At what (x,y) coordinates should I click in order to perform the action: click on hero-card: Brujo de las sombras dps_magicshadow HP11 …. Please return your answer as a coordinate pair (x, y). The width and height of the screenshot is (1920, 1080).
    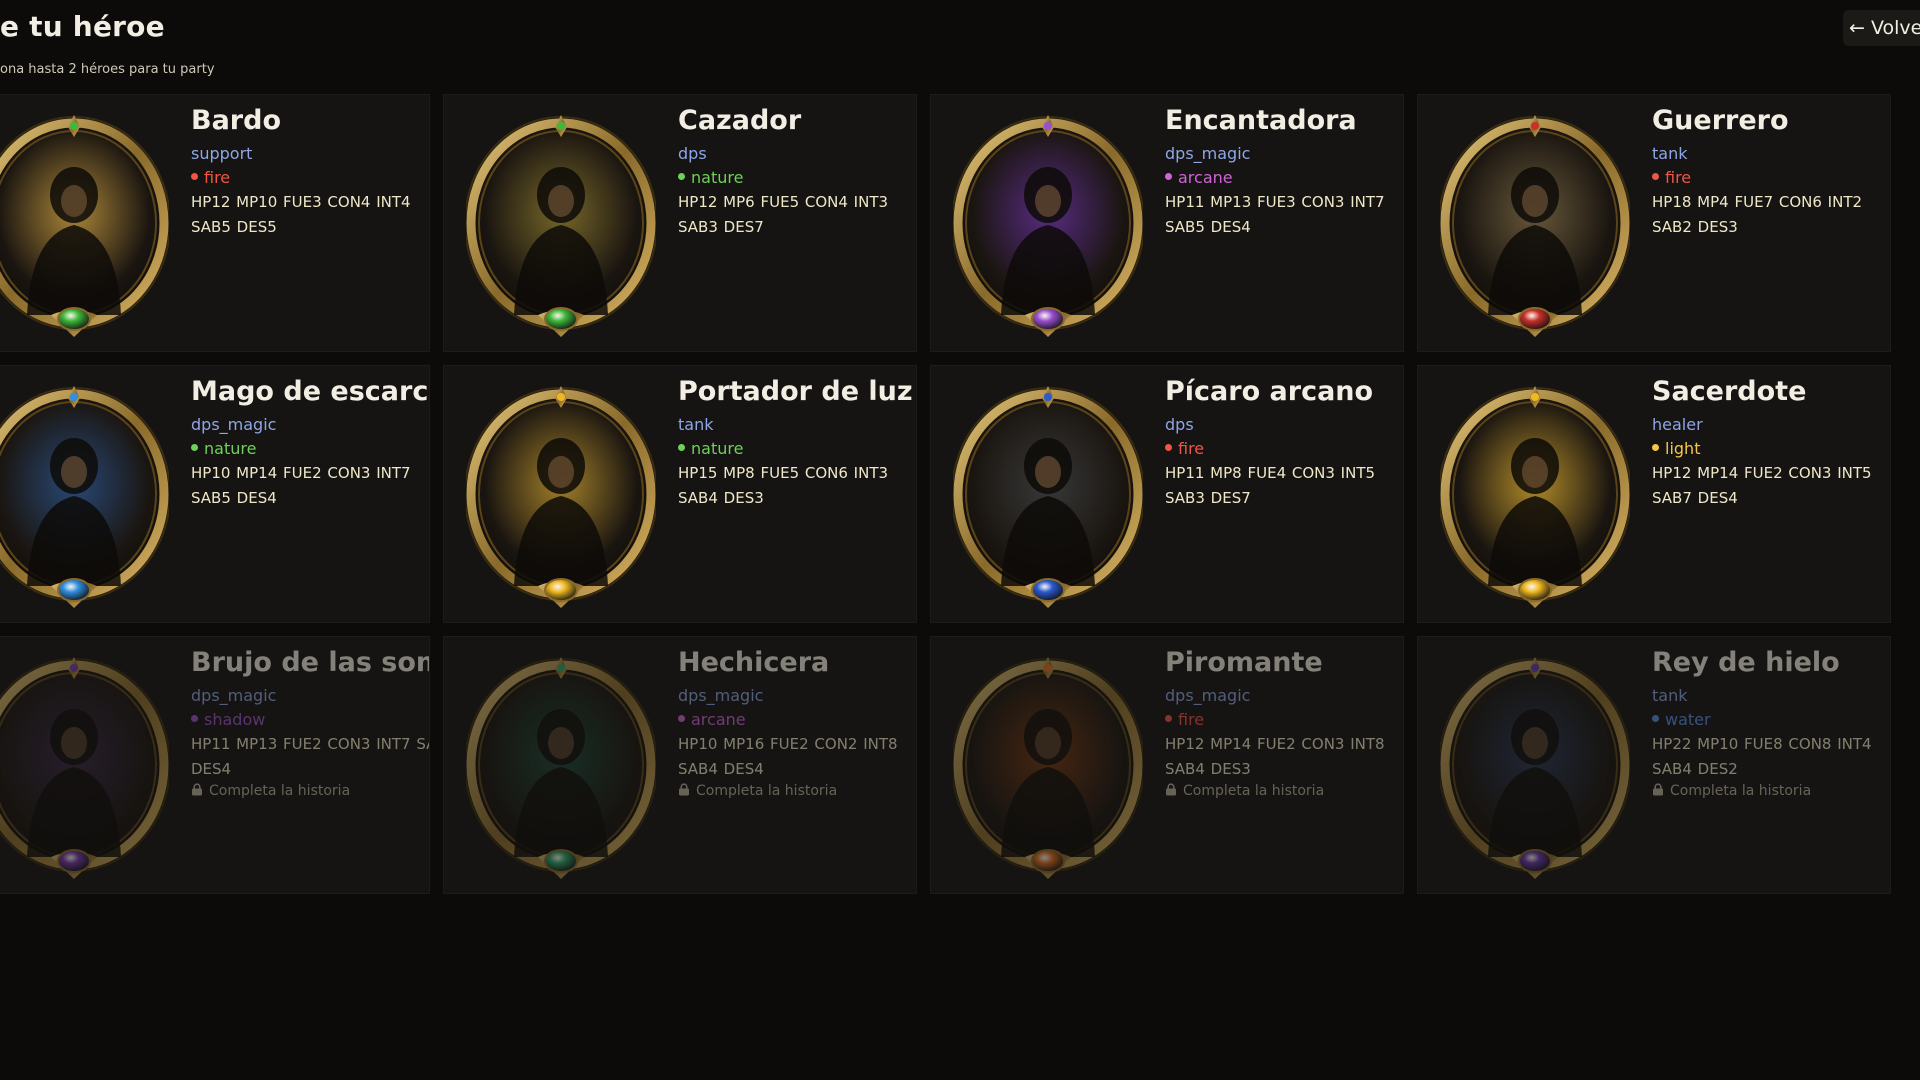
    Looking at the image, I should click on (215, 765).